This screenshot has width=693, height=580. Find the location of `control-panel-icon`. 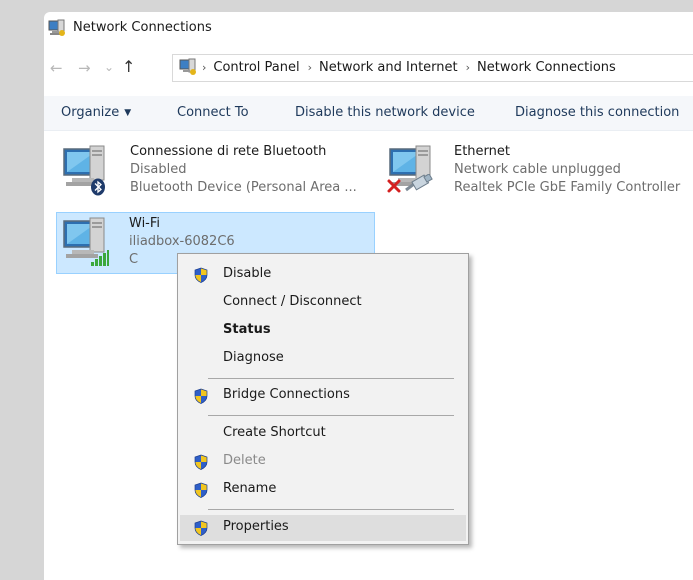

control-panel-icon is located at coordinates (188, 69).